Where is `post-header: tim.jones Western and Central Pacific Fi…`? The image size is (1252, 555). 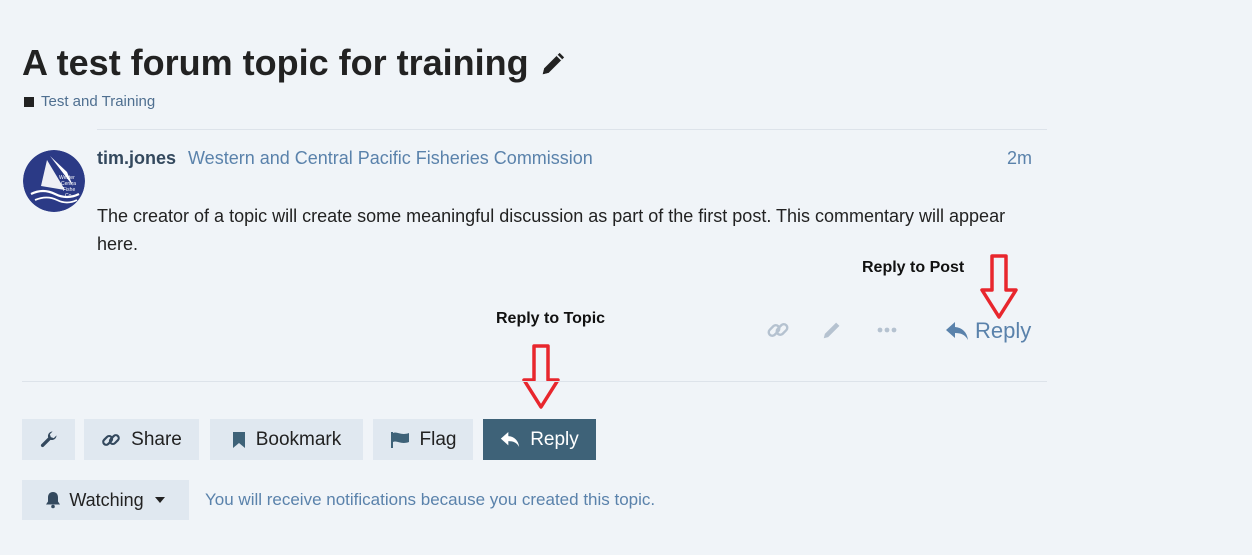 post-header: tim.jones Western and Central Pacific Fi… is located at coordinates (564, 158).